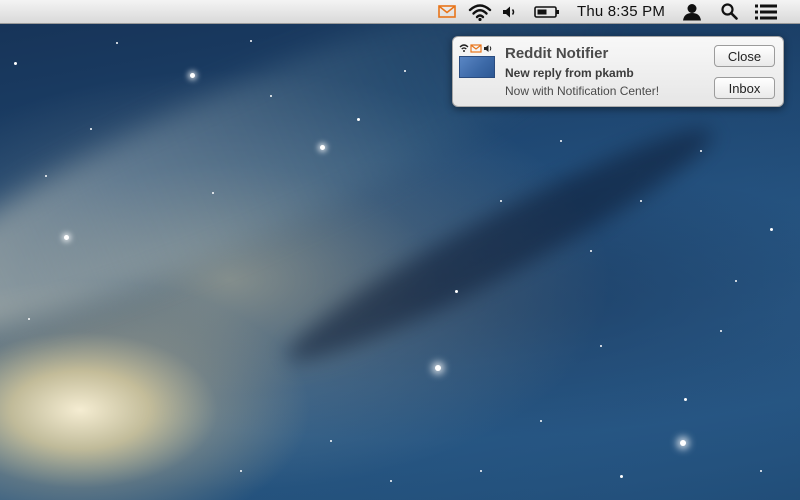 This screenshot has width=800, height=500. I want to click on wifi-icon, so click(480, 11).